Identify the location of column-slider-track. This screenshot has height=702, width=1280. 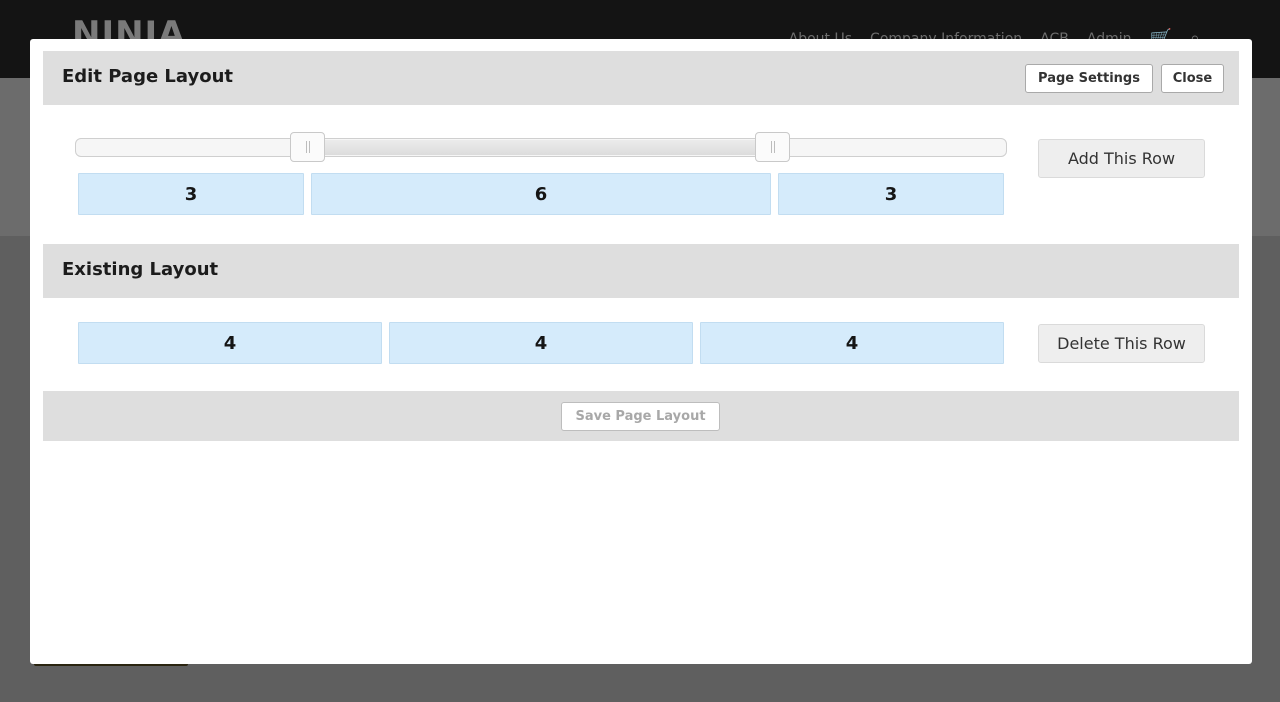
(541, 147).